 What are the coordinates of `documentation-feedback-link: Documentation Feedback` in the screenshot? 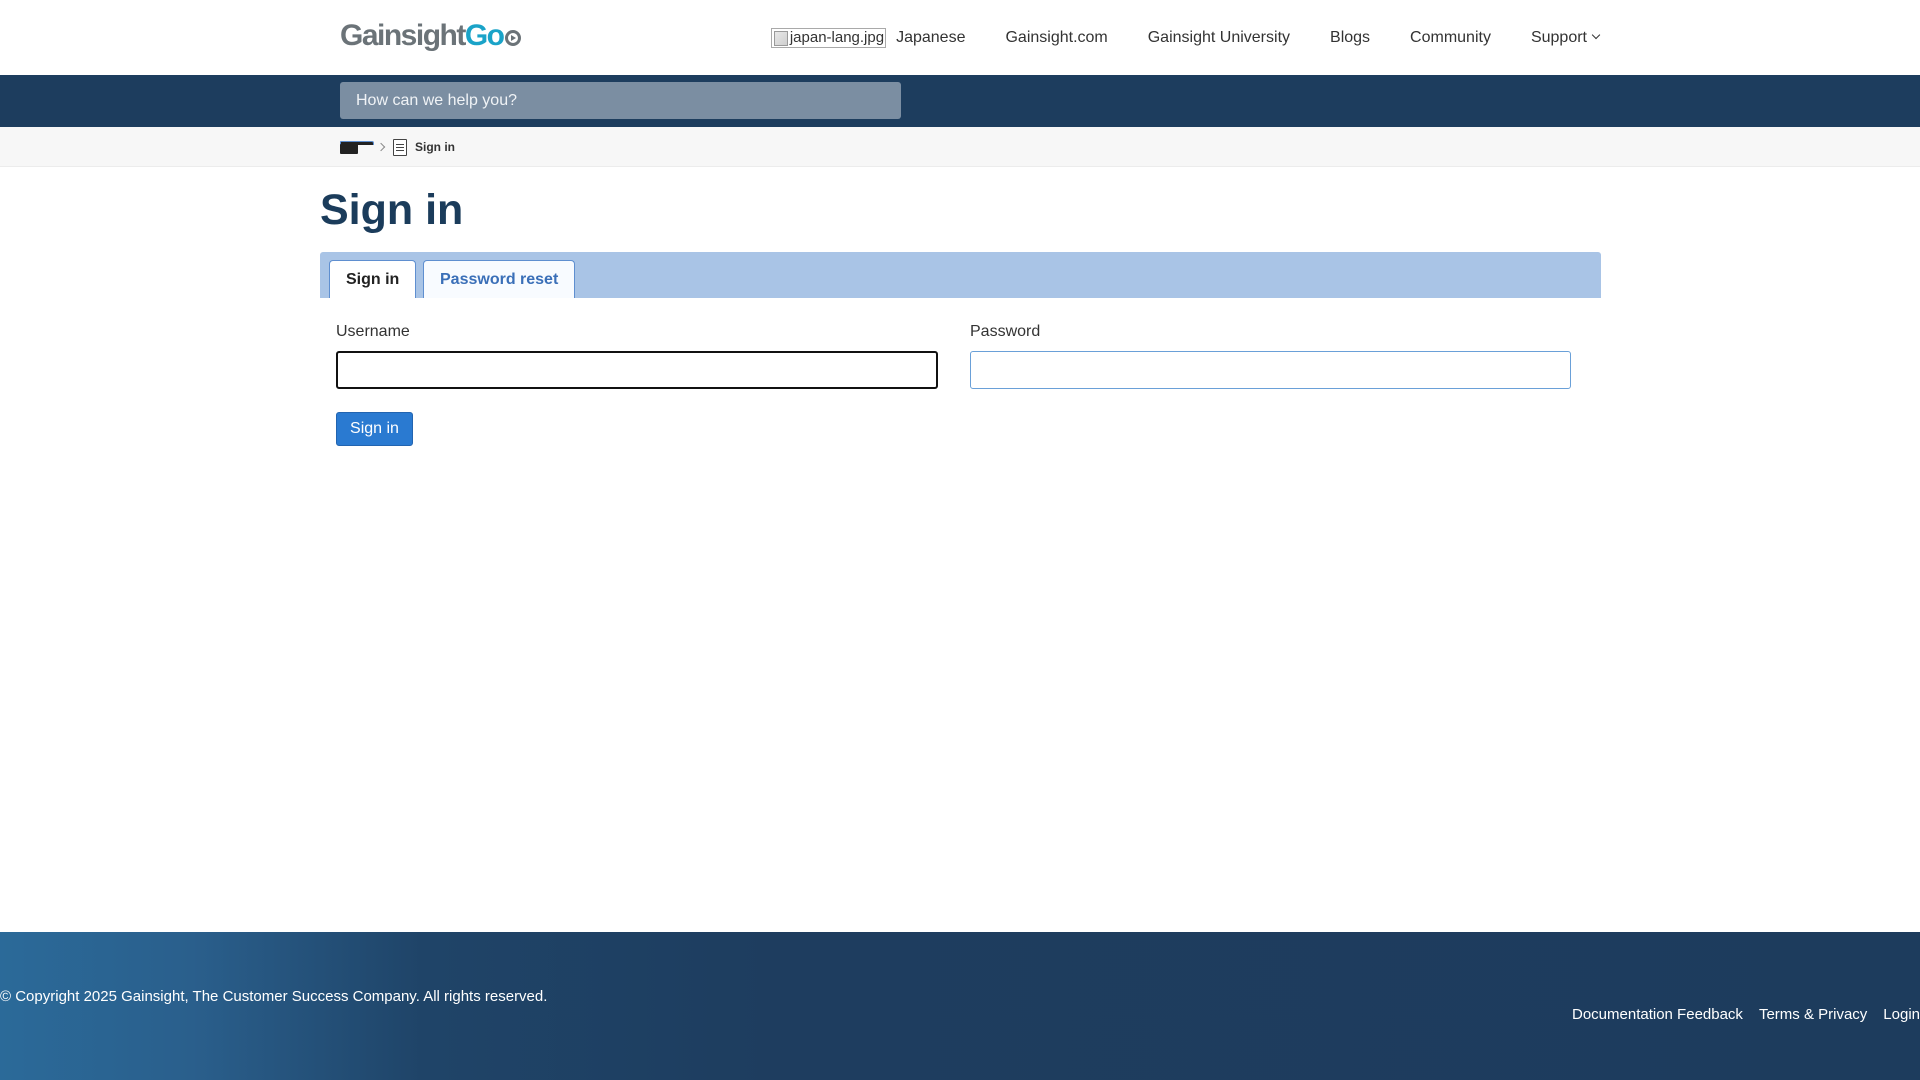 It's located at (1657, 1014).